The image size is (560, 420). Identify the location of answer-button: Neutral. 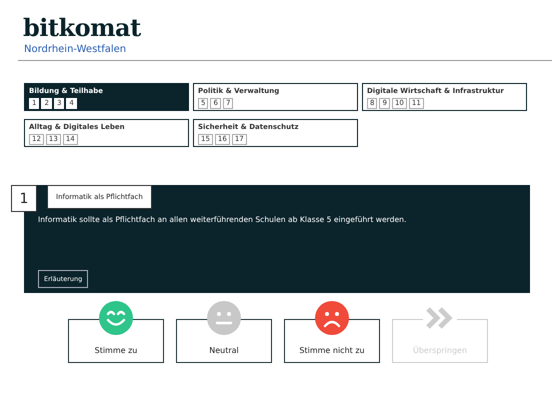
(224, 341).